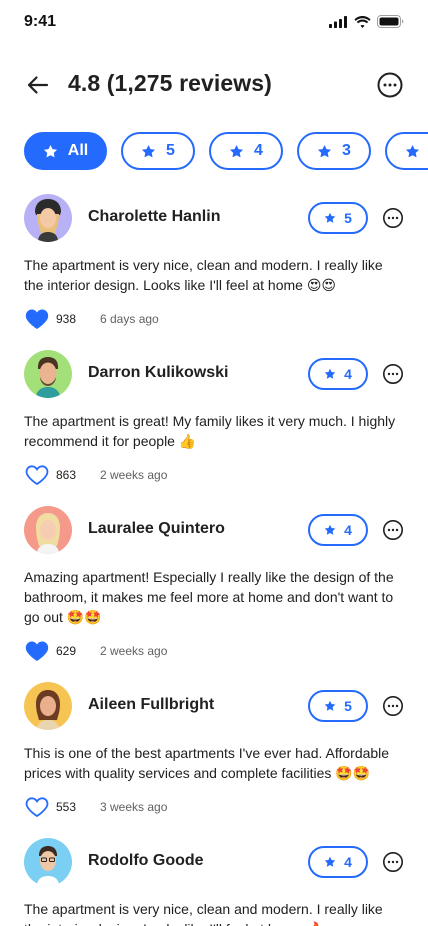 Image resolution: width=428 pixels, height=926 pixels. Describe the element at coordinates (40, 21) in the screenshot. I see `status-time: 9:41` at that location.